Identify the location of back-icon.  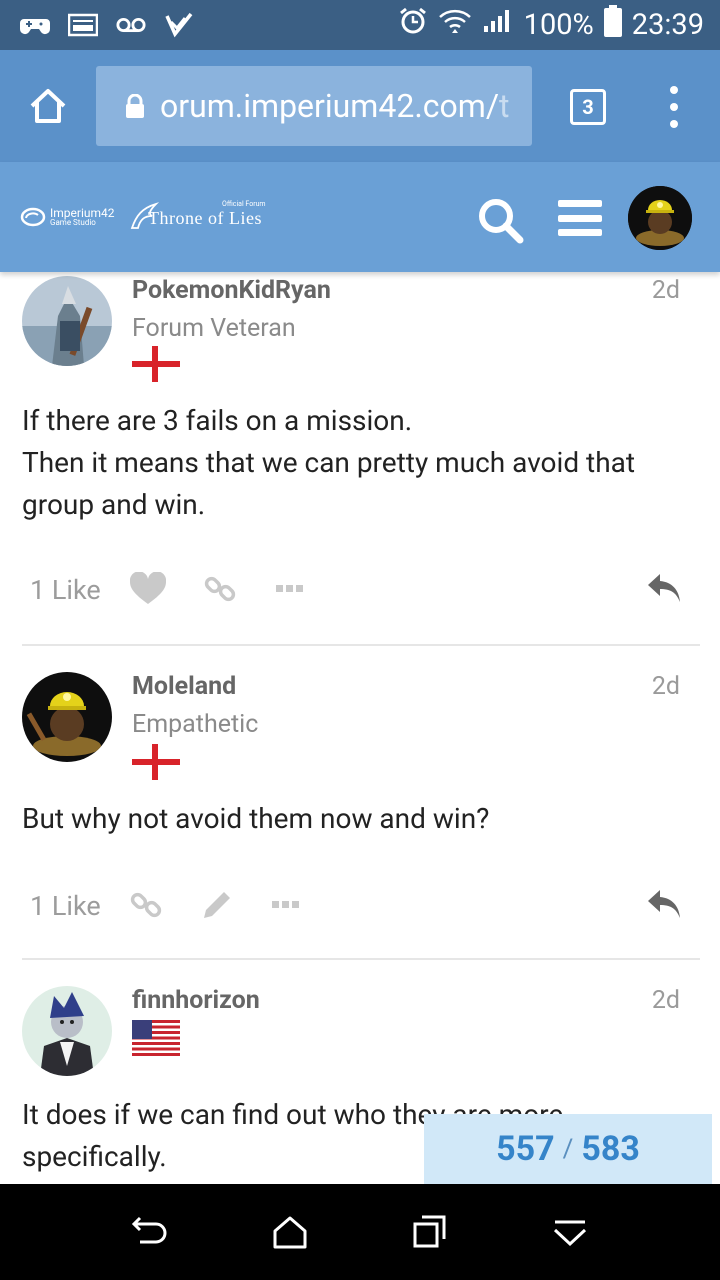
(150, 1232).